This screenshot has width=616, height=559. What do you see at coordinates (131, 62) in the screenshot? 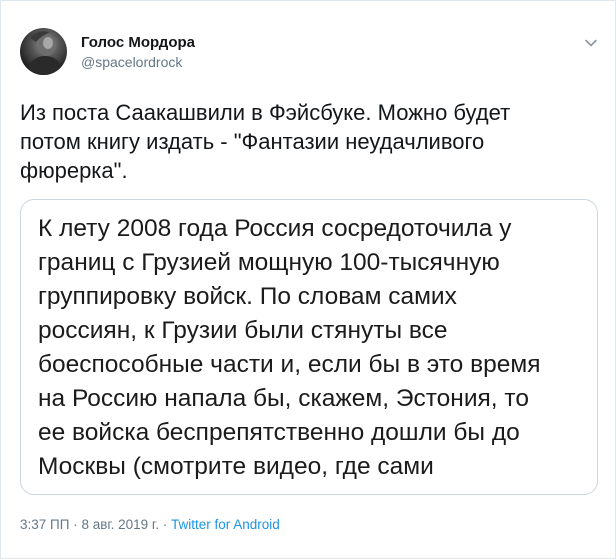
I see `author-handle: @spacelordrock` at bounding box center [131, 62].